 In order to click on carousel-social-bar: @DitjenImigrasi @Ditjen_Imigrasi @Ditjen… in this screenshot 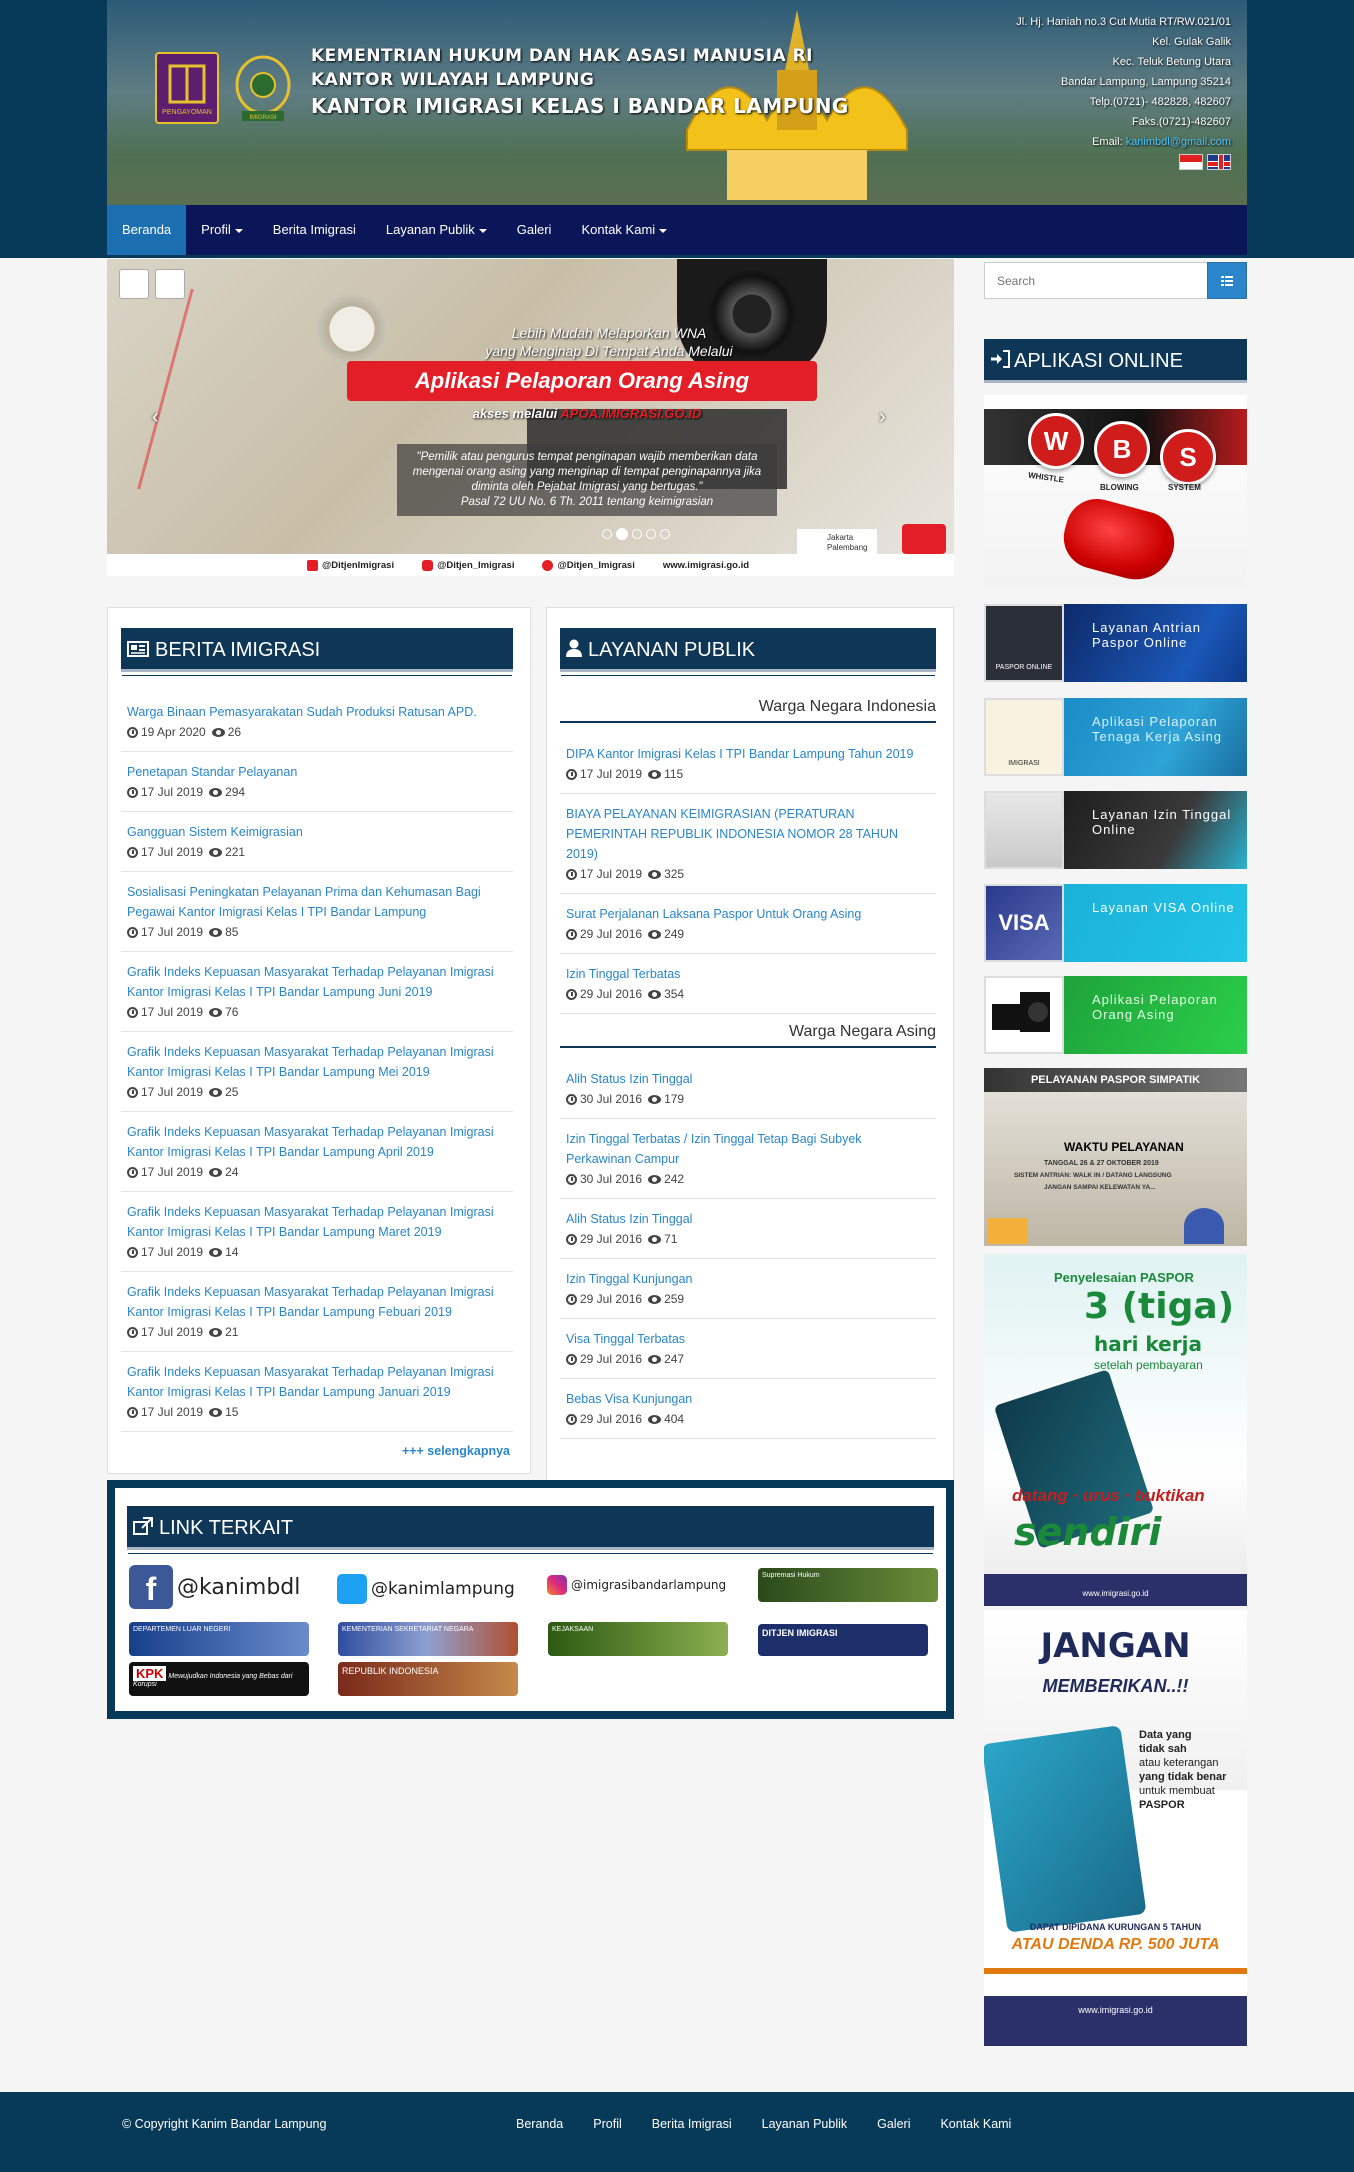, I will do `click(530, 565)`.